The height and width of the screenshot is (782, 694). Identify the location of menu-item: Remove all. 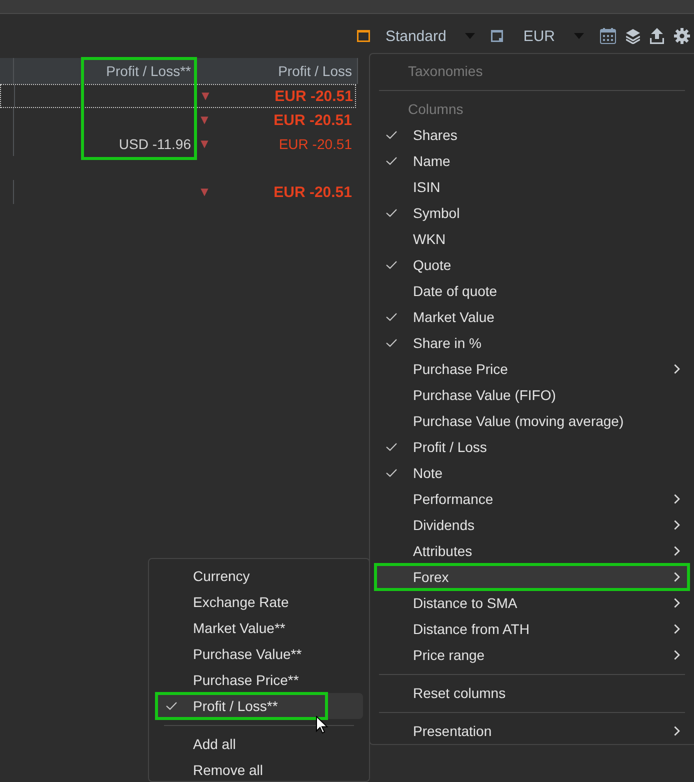
(259, 769).